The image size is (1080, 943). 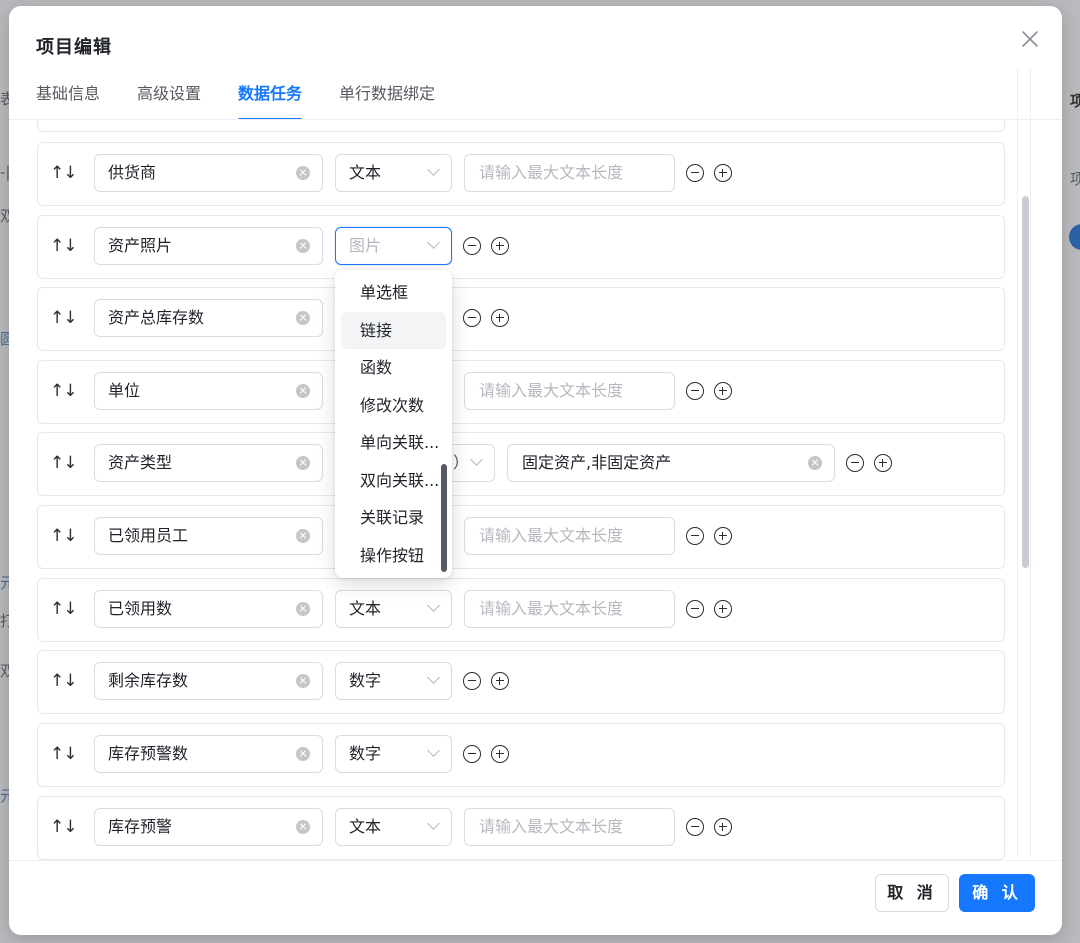 What do you see at coordinates (521, 247) in the screenshot?
I see `field-row: ↑↓ 资产照片 图片` at bounding box center [521, 247].